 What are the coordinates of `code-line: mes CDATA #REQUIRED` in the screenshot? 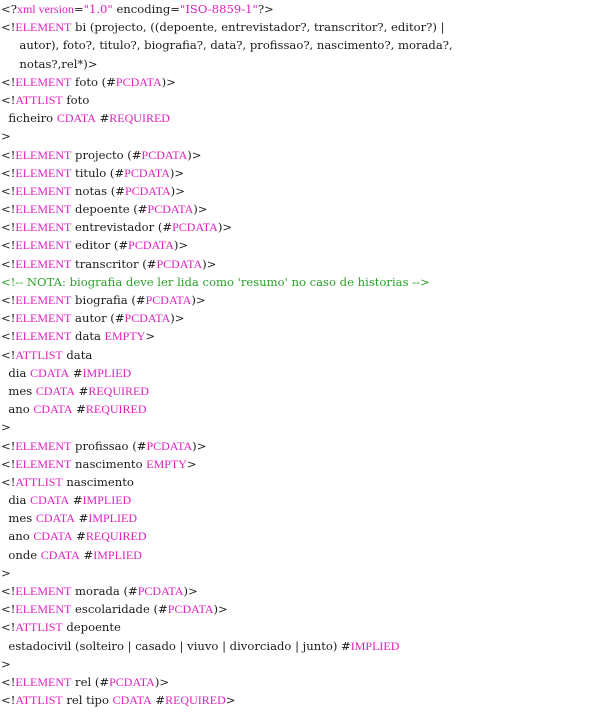 It's located at (306, 391).